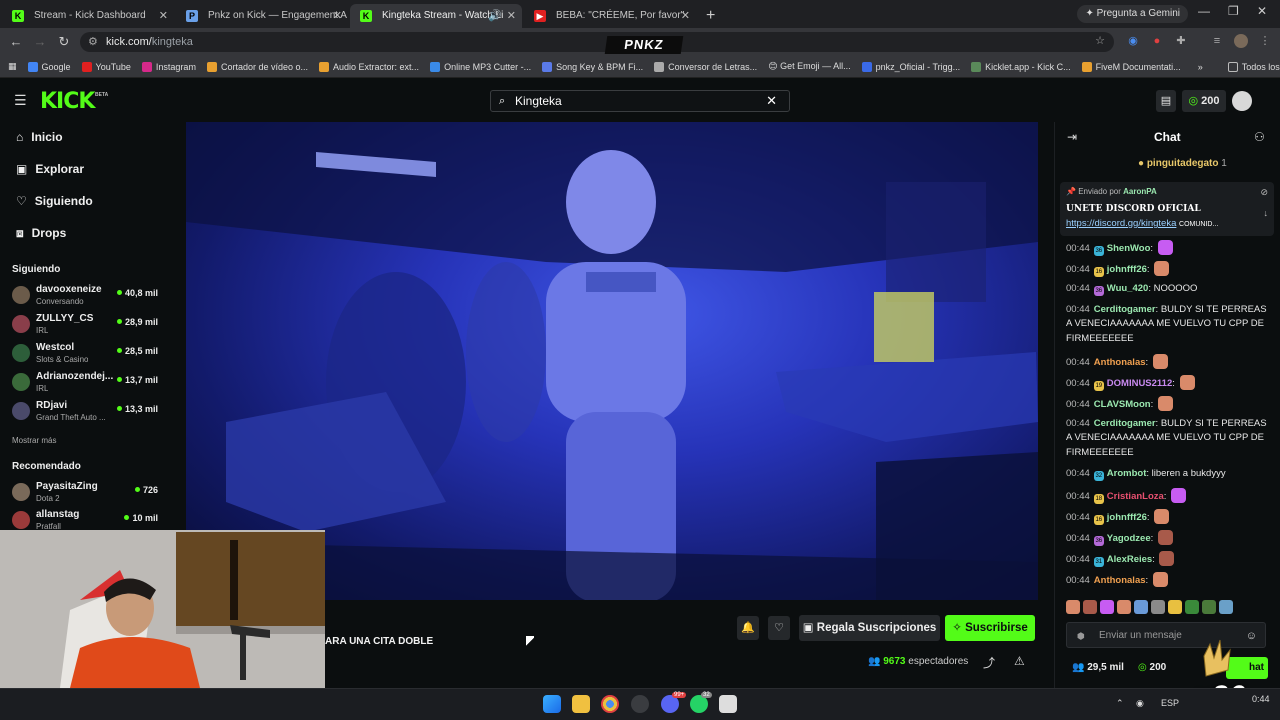 The height and width of the screenshot is (720, 1280). I want to click on message-username: Yagodzee, so click(1129, 538).